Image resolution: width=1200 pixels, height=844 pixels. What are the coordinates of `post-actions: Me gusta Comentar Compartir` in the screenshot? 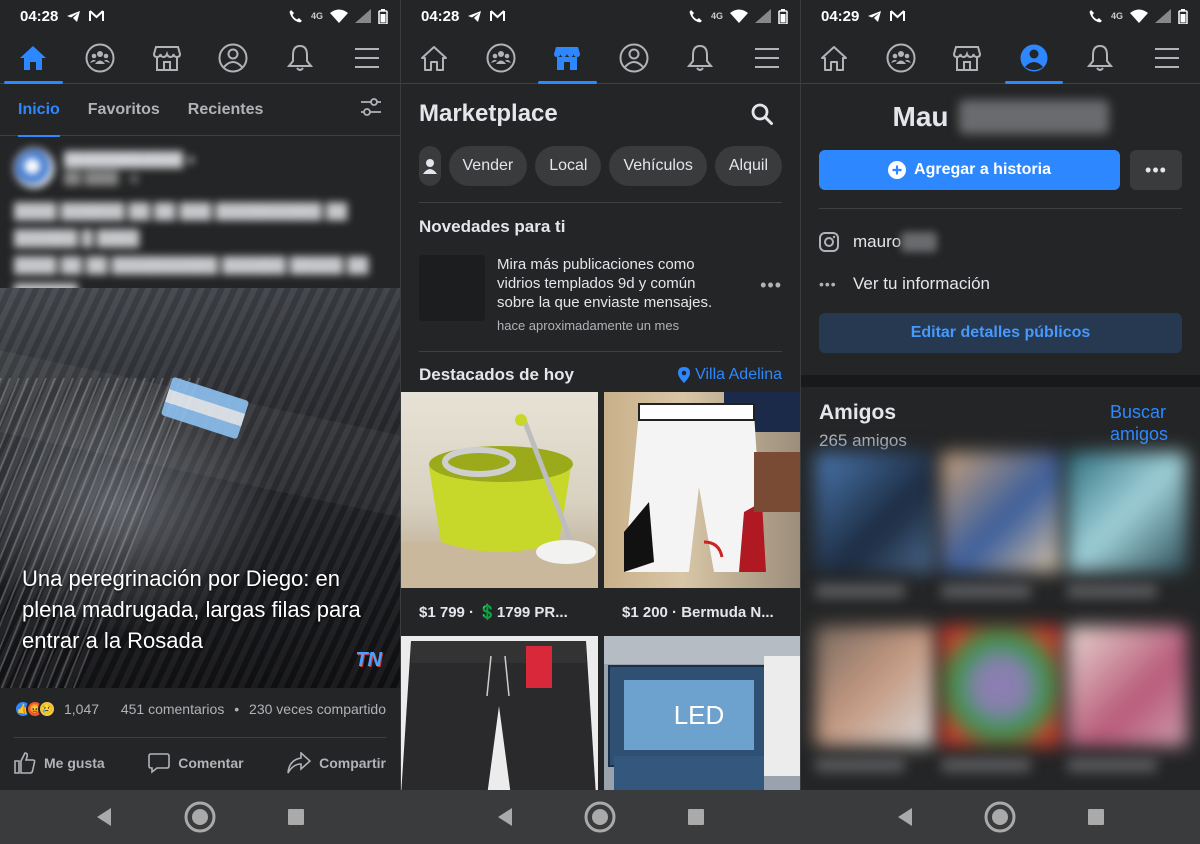 It's located at (200, 762).